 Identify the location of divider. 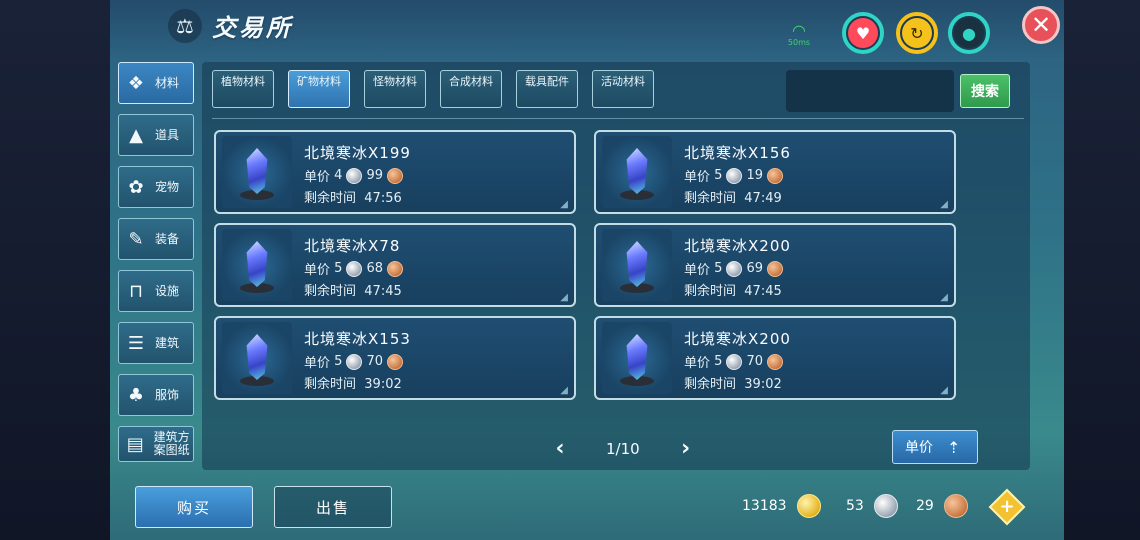
(618, 118).